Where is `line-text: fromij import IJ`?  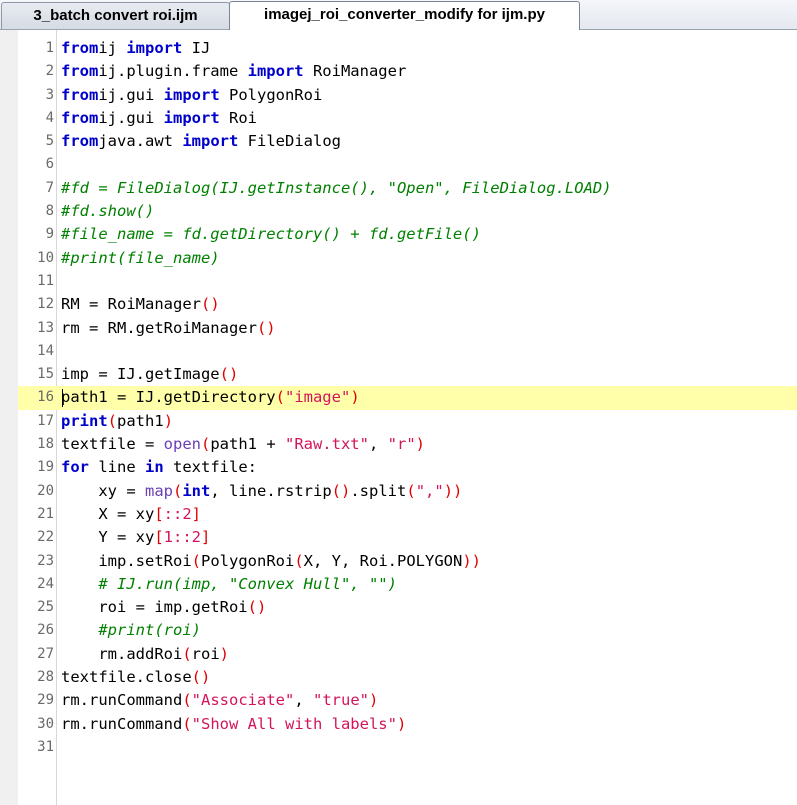 line-text: fromij import IJ is located at coordinates (135, 48).